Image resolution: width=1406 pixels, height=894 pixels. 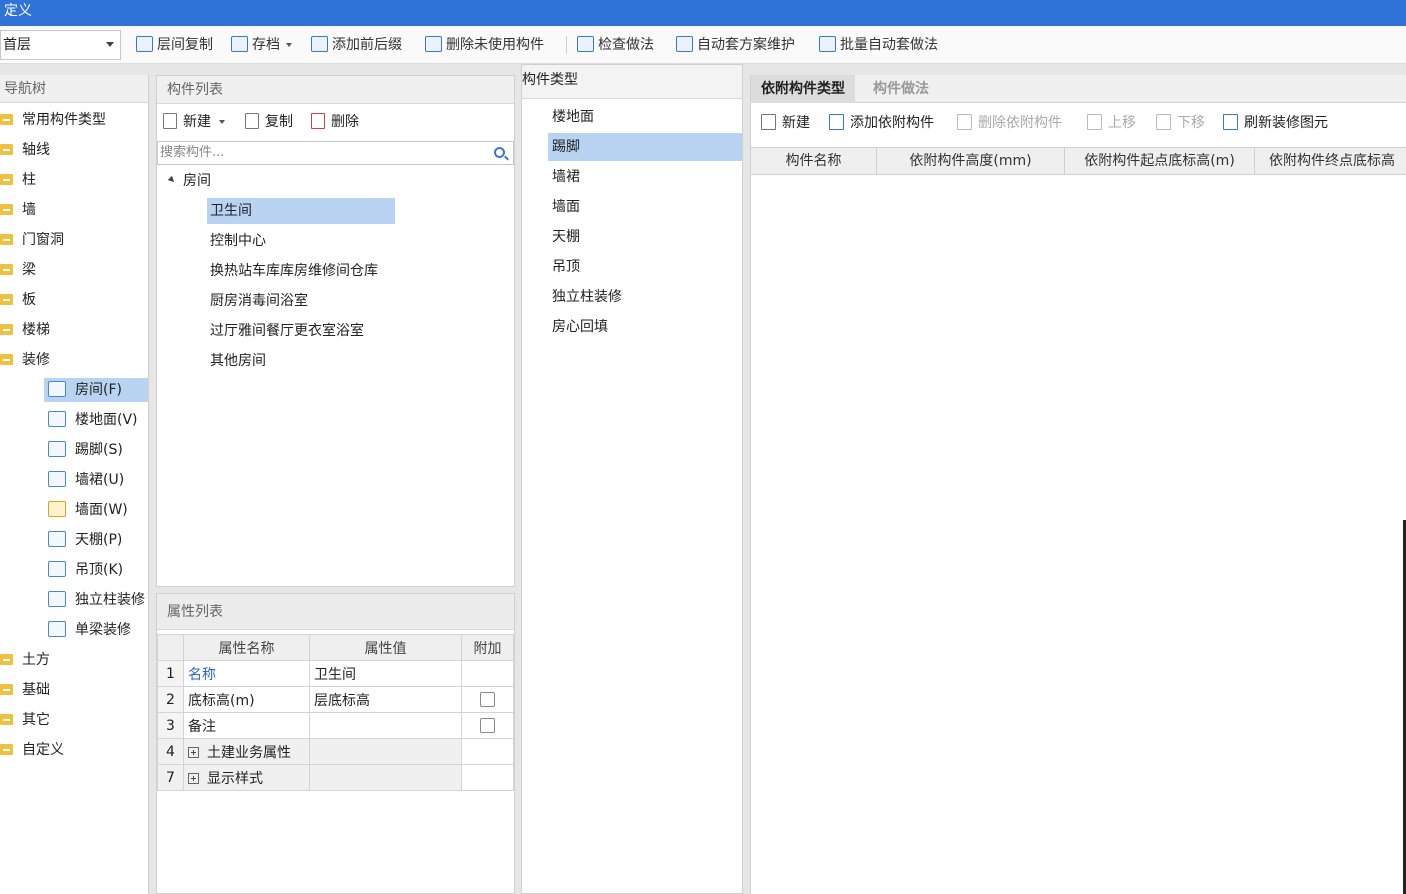 What do you see at coordinates (645, 297) in the screenshot?
I see `type-item: 独立柱装修` at bounding box center [645, 297].